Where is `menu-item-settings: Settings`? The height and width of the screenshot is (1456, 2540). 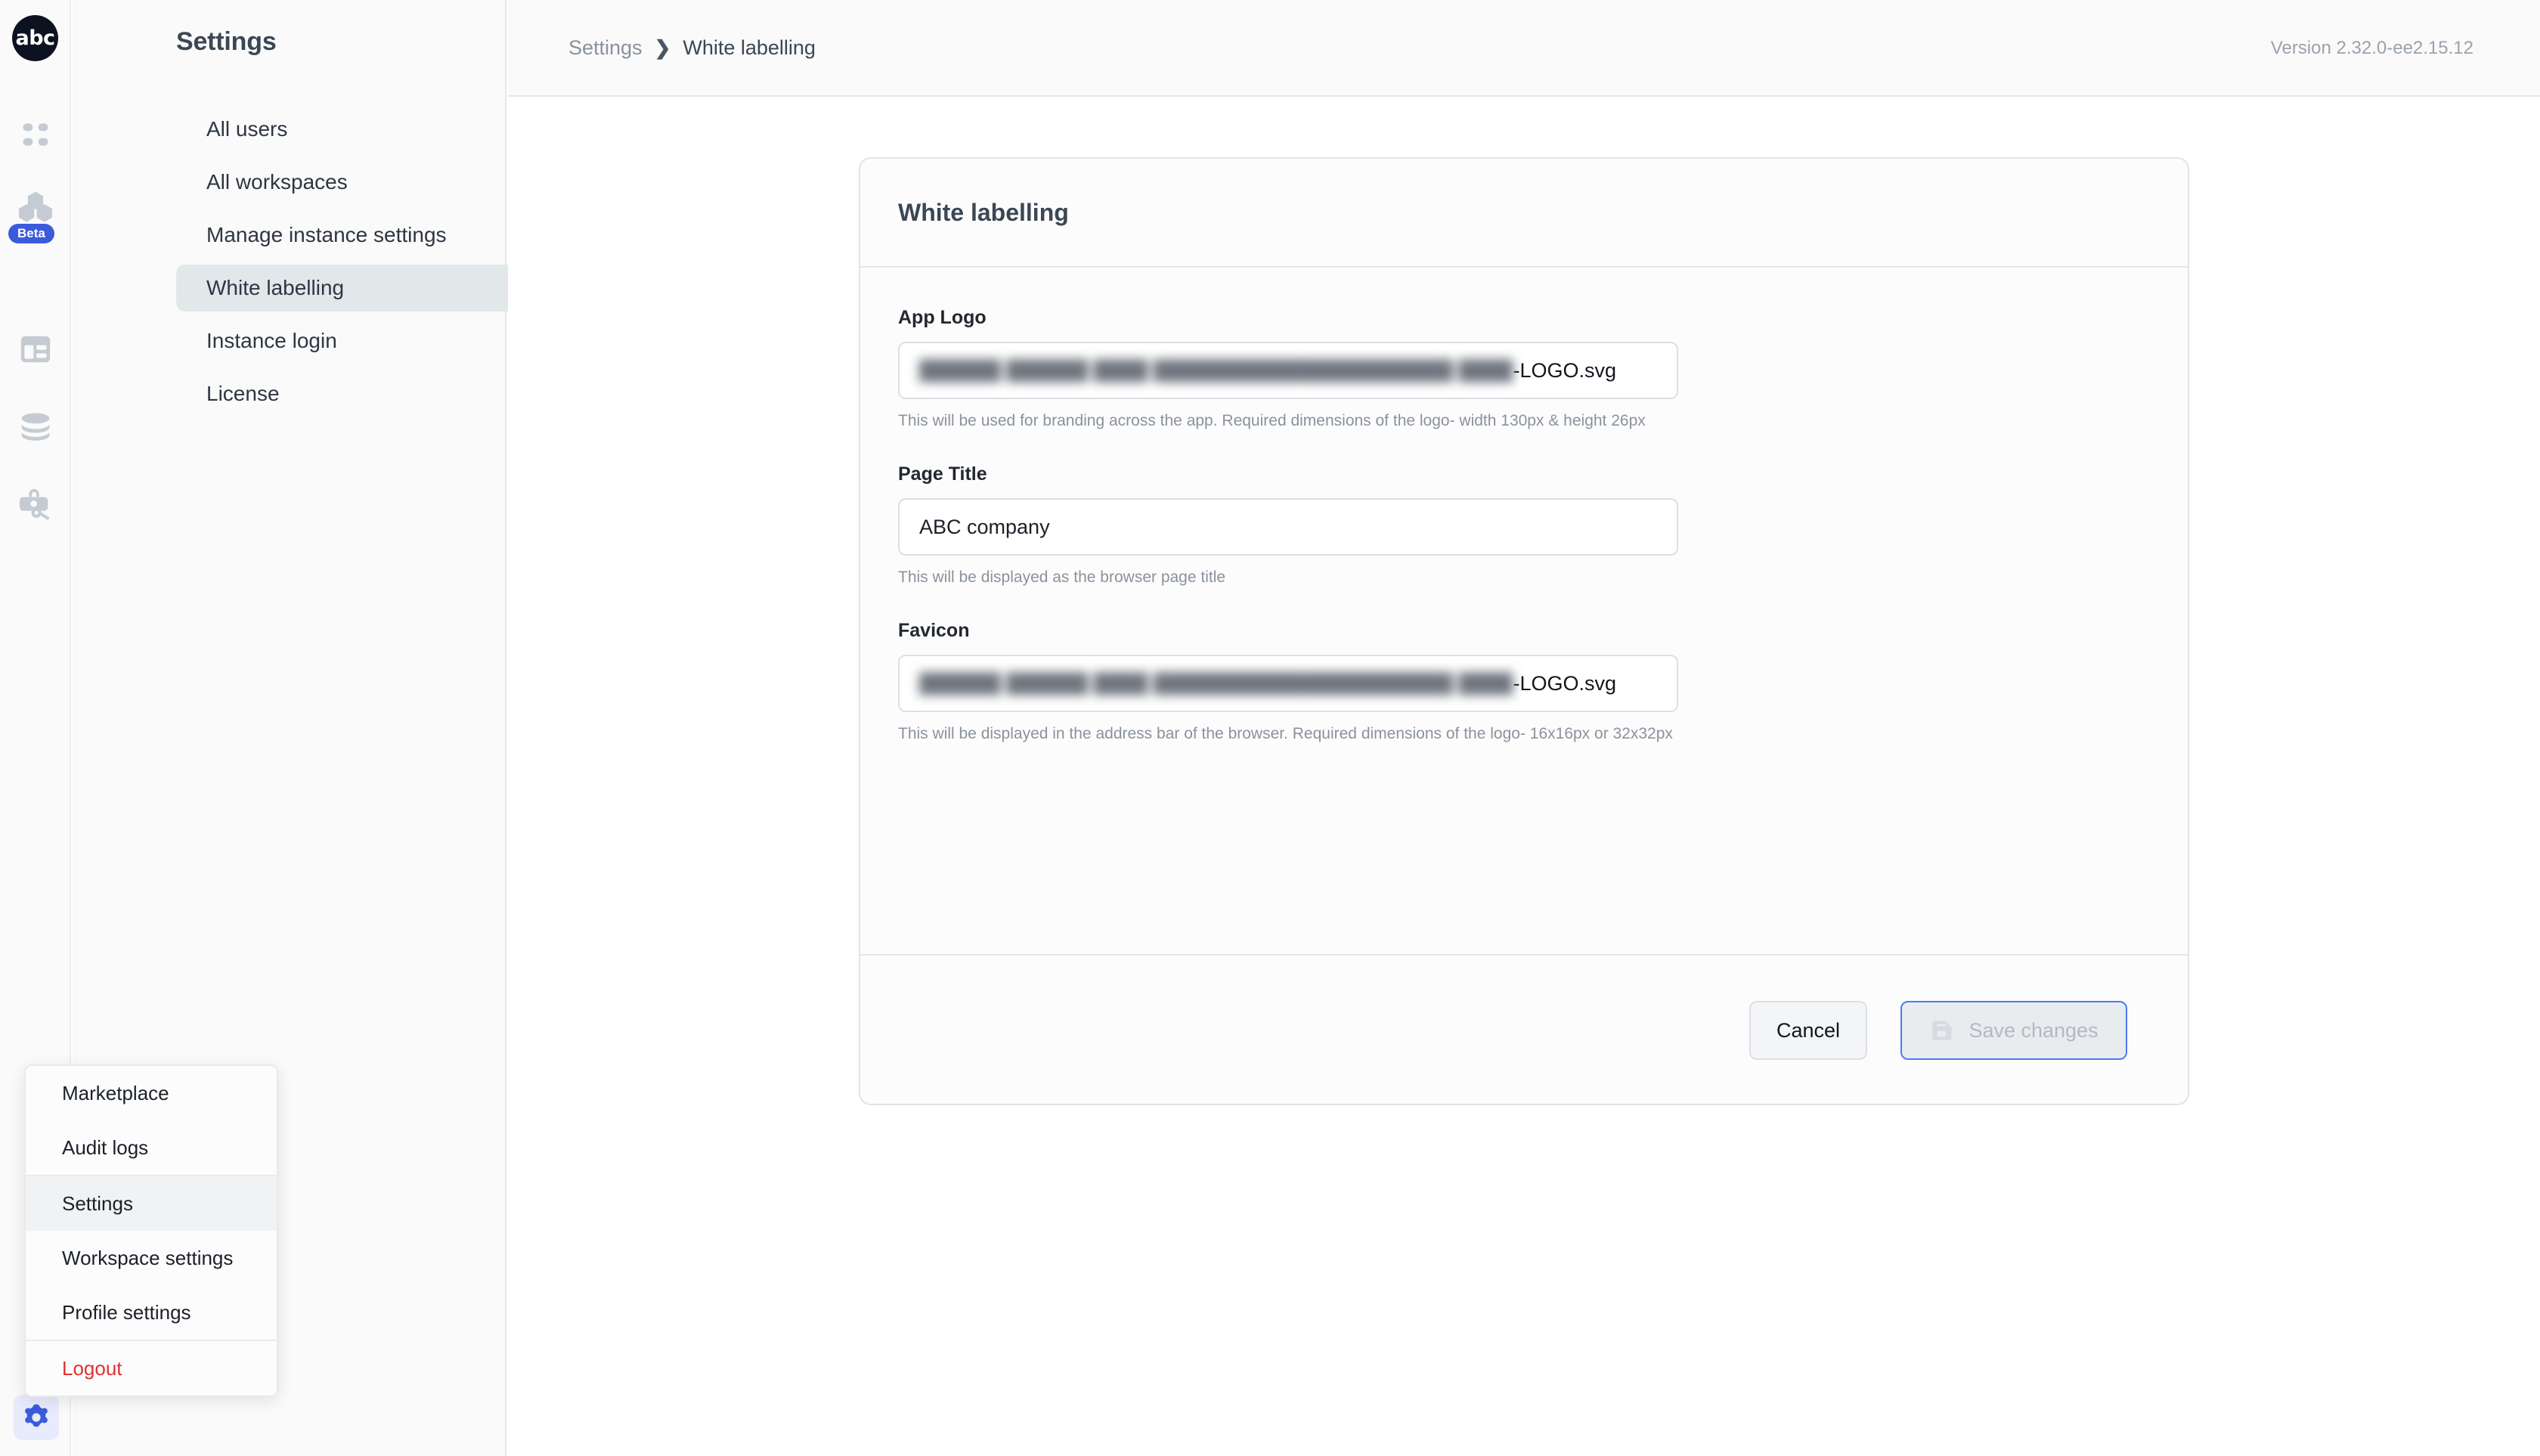
menu-item-settings: Settings is located at coordinates (151, 1203).